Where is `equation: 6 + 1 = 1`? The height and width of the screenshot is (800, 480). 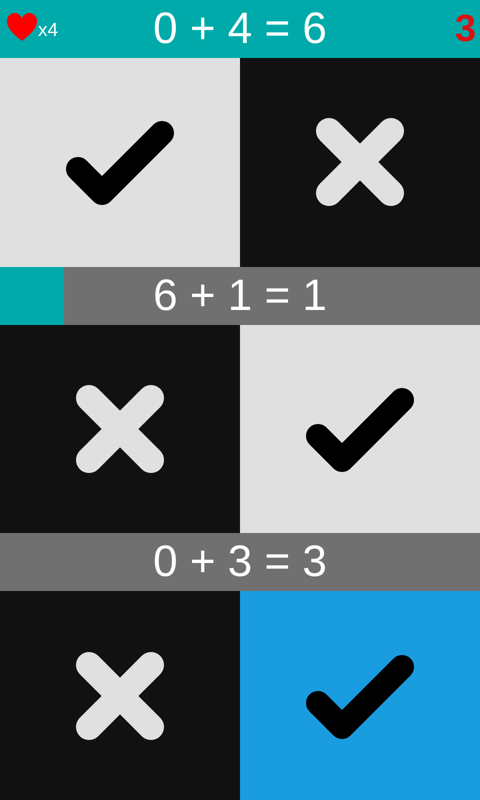
equation: 6 + 1 = 1 is located at coordinates (240, 296).